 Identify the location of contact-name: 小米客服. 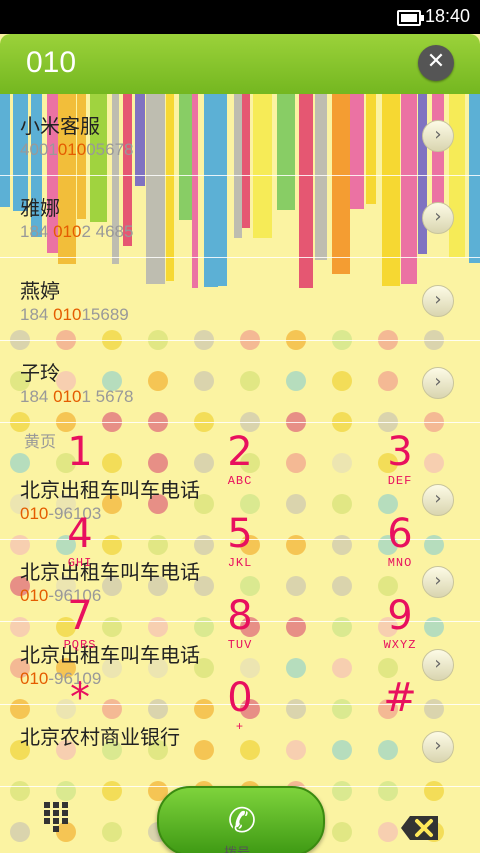
(60, 126).